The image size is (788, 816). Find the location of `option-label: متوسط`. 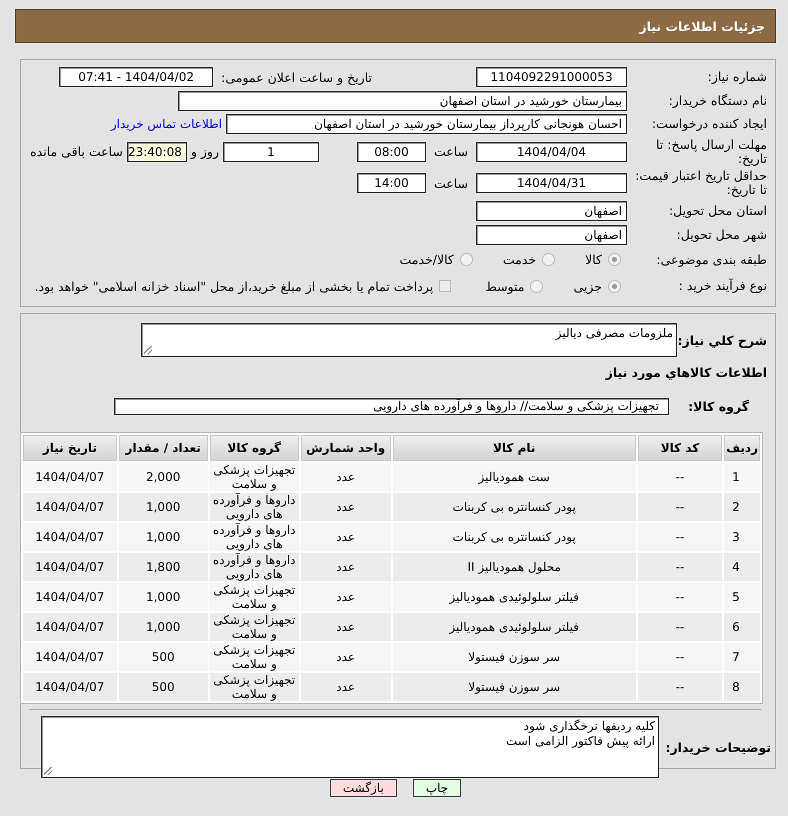

option-label: متوسط is located at coordinates (504, 286).